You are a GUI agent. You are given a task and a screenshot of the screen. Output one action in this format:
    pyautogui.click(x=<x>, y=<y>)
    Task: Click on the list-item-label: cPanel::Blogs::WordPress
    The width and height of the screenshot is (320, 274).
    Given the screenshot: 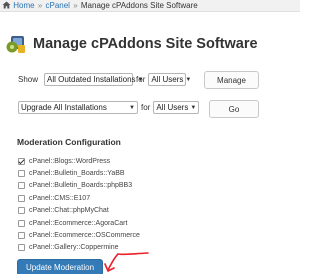 What is the action you would take?
    pyautogui.click(x=70, y=161)
    